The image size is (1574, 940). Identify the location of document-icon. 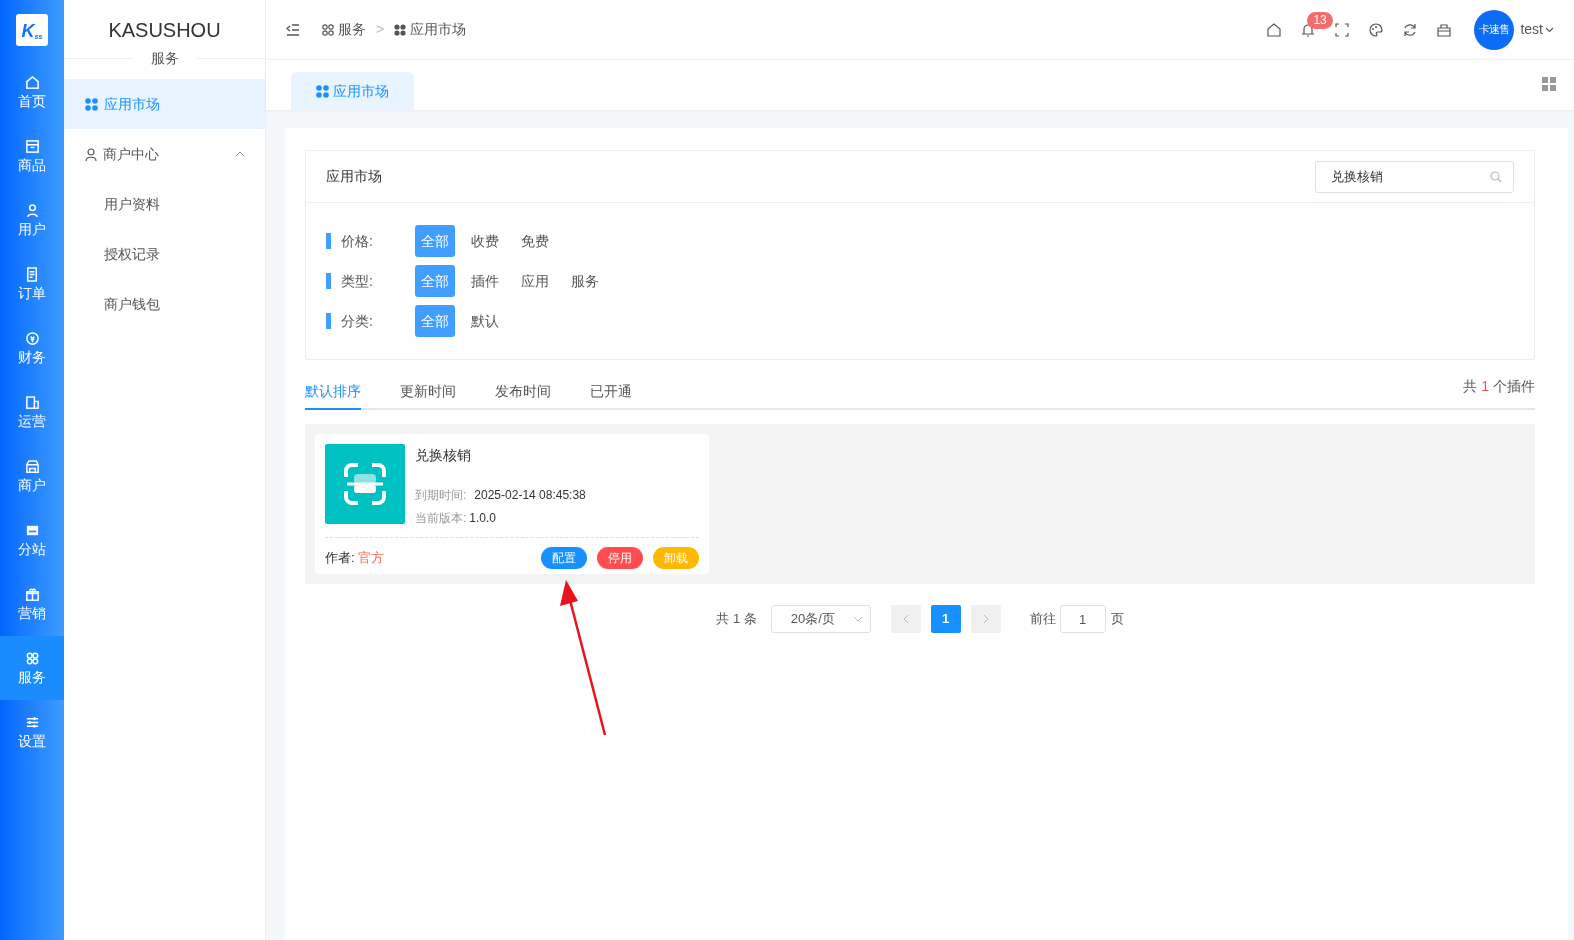
(32, 274).